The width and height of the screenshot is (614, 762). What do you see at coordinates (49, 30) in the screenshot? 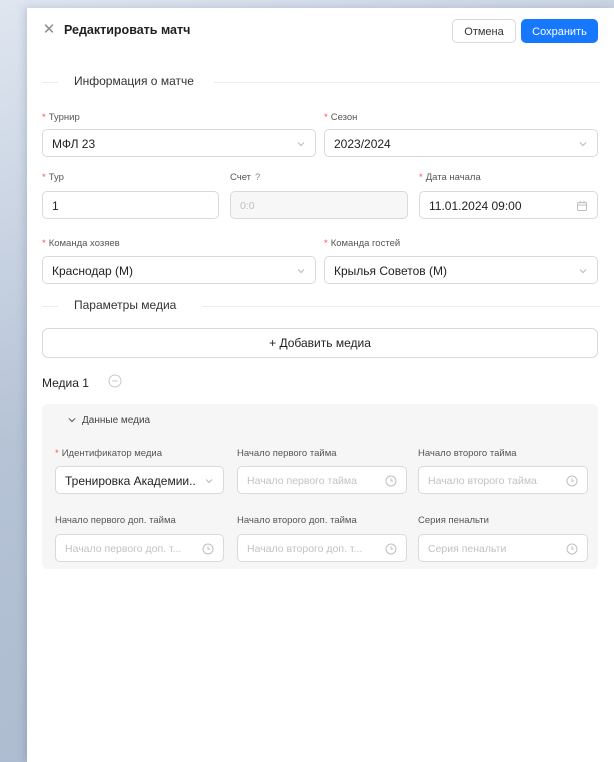
I see `close-icon: ✕` at bounding box center [49, 30].